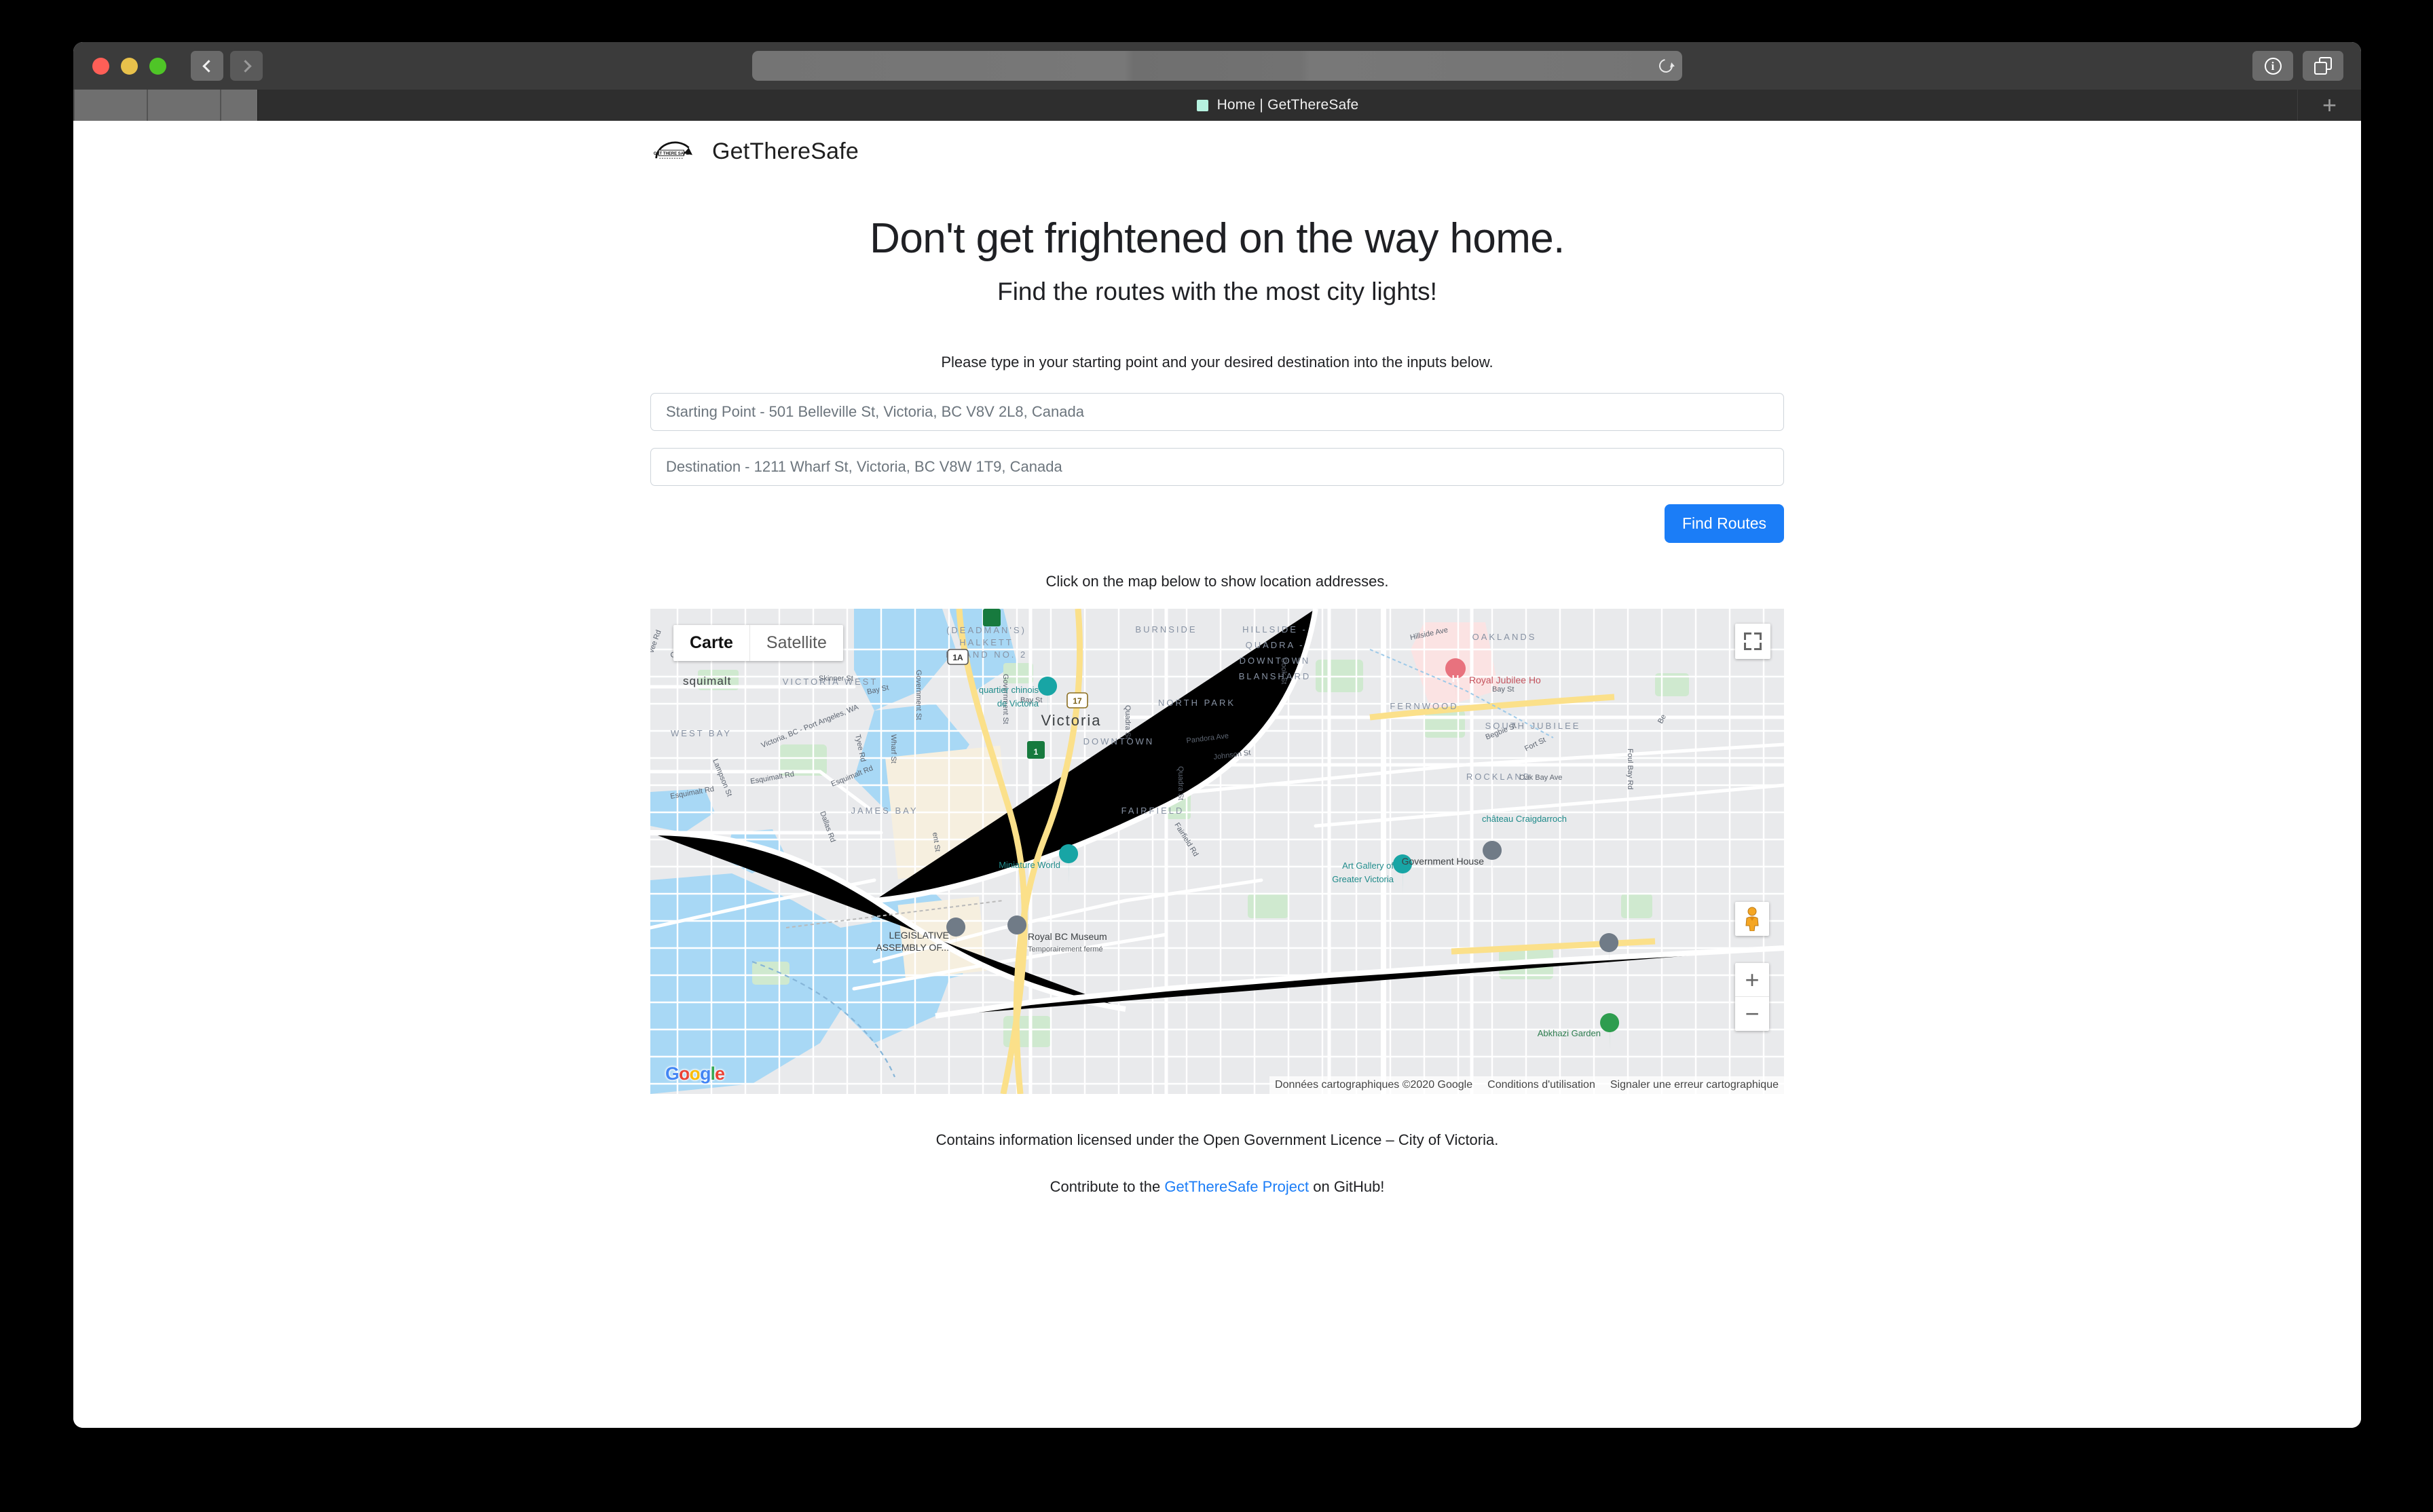  I want to click on page-title: Don't get frightened on the way home., so click(1217, 238).